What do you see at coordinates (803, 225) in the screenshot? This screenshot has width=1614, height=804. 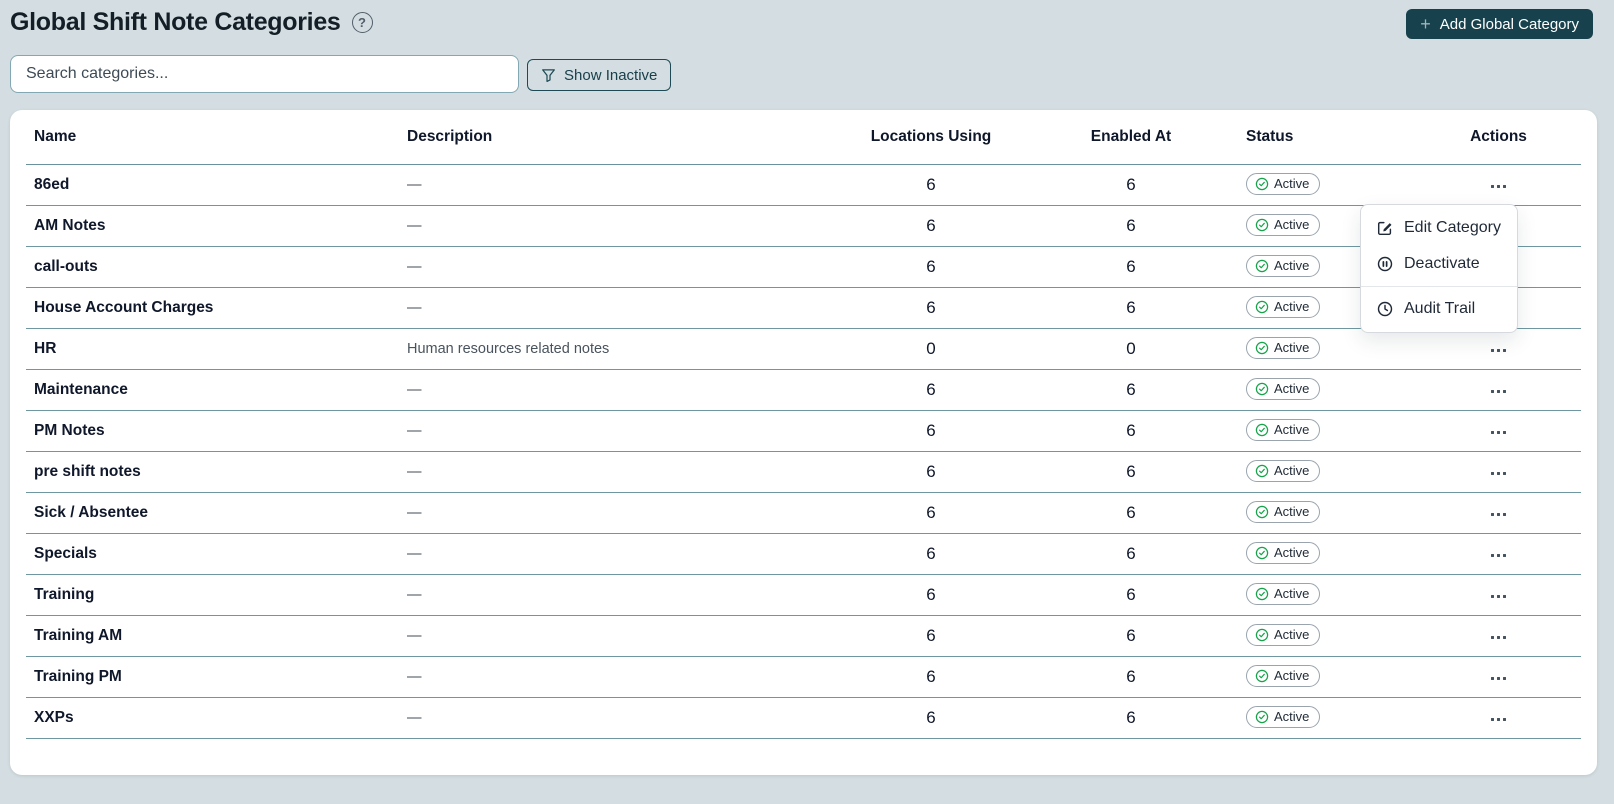 I see `table-row: AM Notes — 6 6 Active` at bounding box center [803, 225].